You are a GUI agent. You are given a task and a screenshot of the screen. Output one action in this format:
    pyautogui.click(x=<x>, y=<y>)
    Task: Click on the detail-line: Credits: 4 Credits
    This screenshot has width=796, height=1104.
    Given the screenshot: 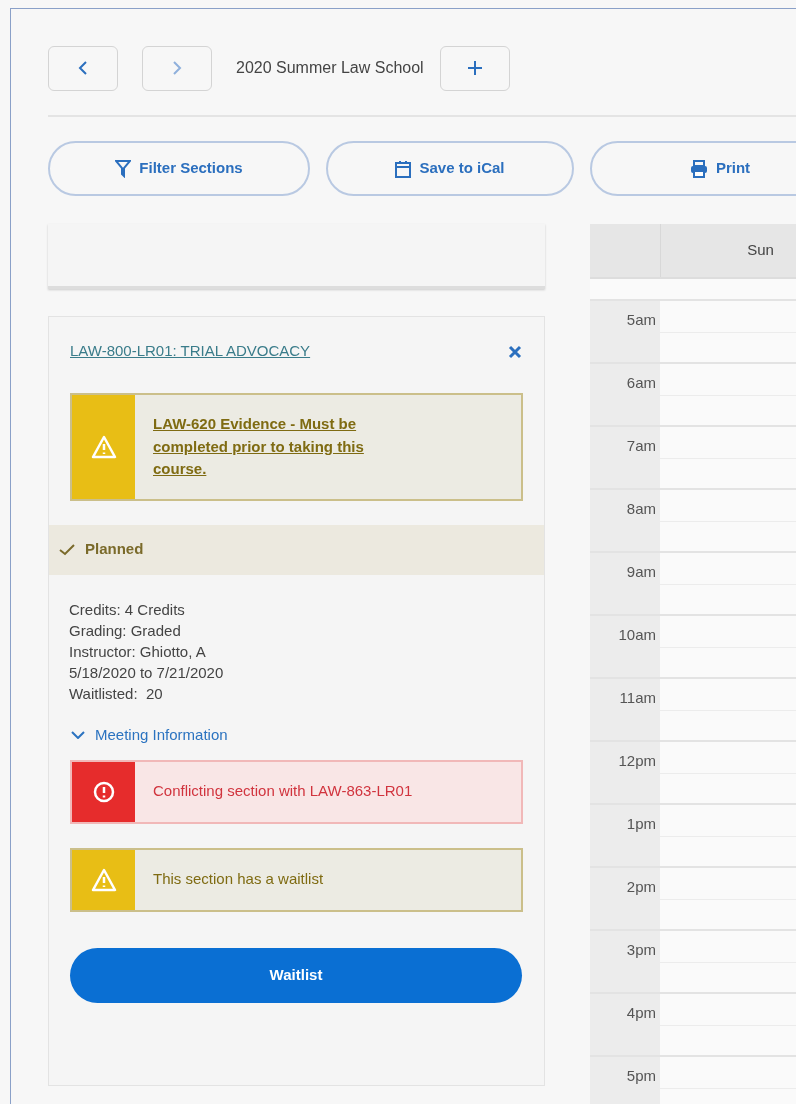 What is the action you would take?
    pyautogui.click(x=127, y=609)
    